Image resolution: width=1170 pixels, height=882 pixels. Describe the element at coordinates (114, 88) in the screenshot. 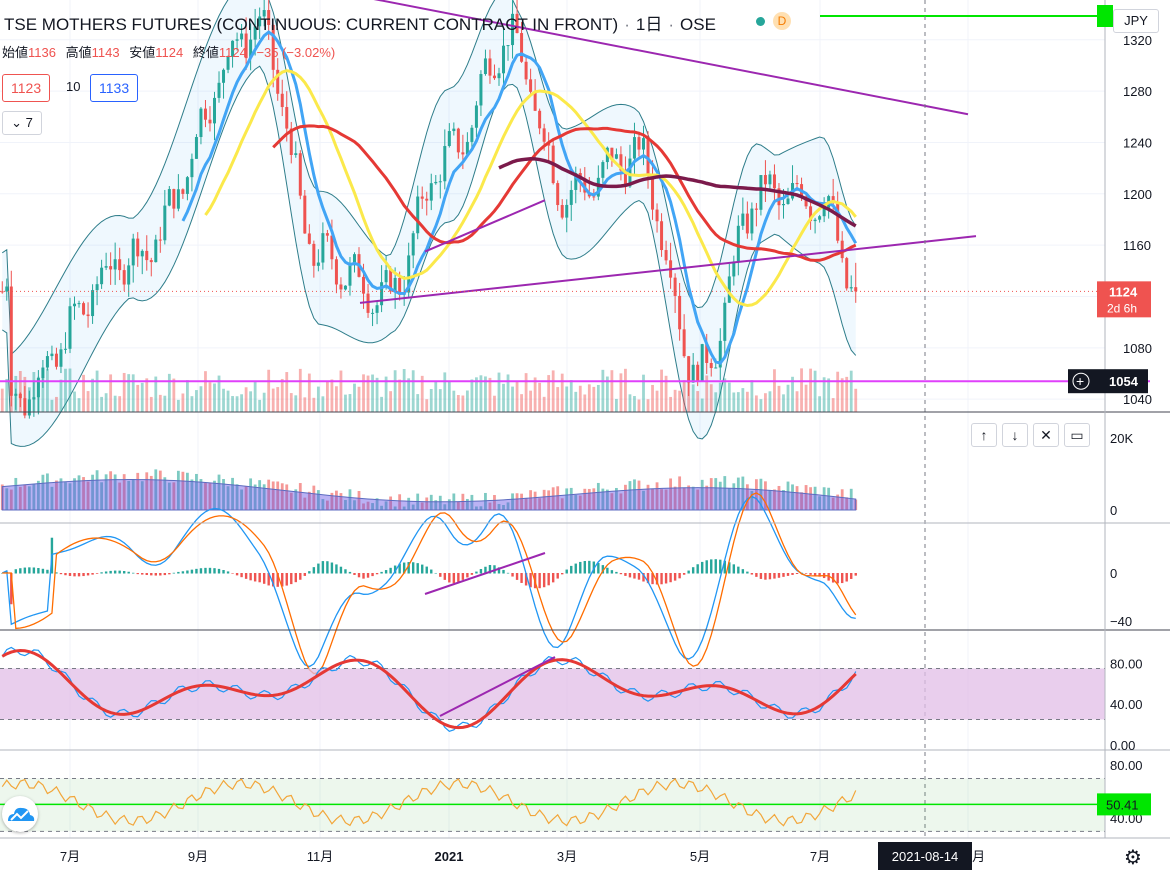

I see `buy-button: 1133` at that location.